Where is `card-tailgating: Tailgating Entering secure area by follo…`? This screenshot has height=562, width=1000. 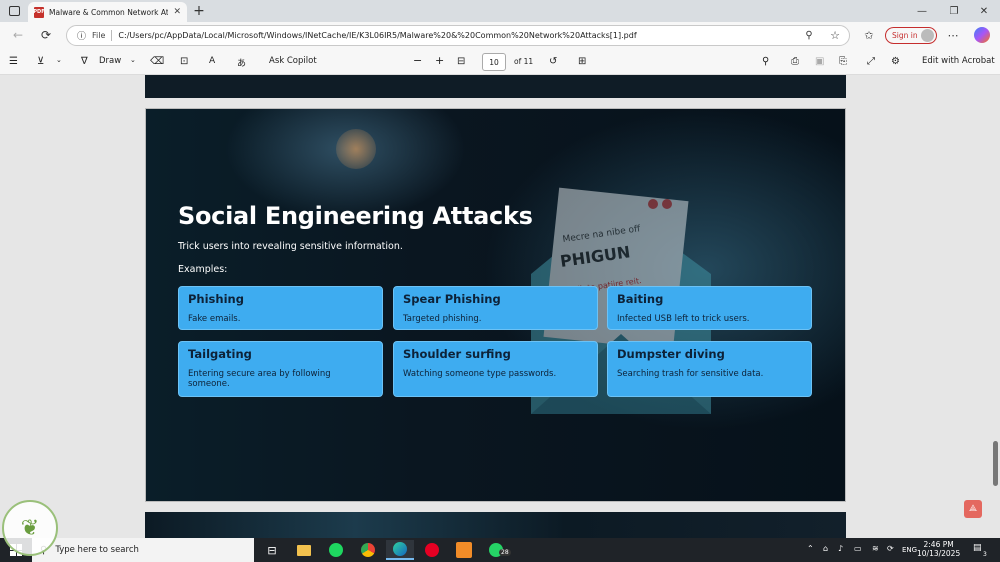
card-tailgating: Tailgating Entering secure area by follo… is located at coordinates (280, 369).